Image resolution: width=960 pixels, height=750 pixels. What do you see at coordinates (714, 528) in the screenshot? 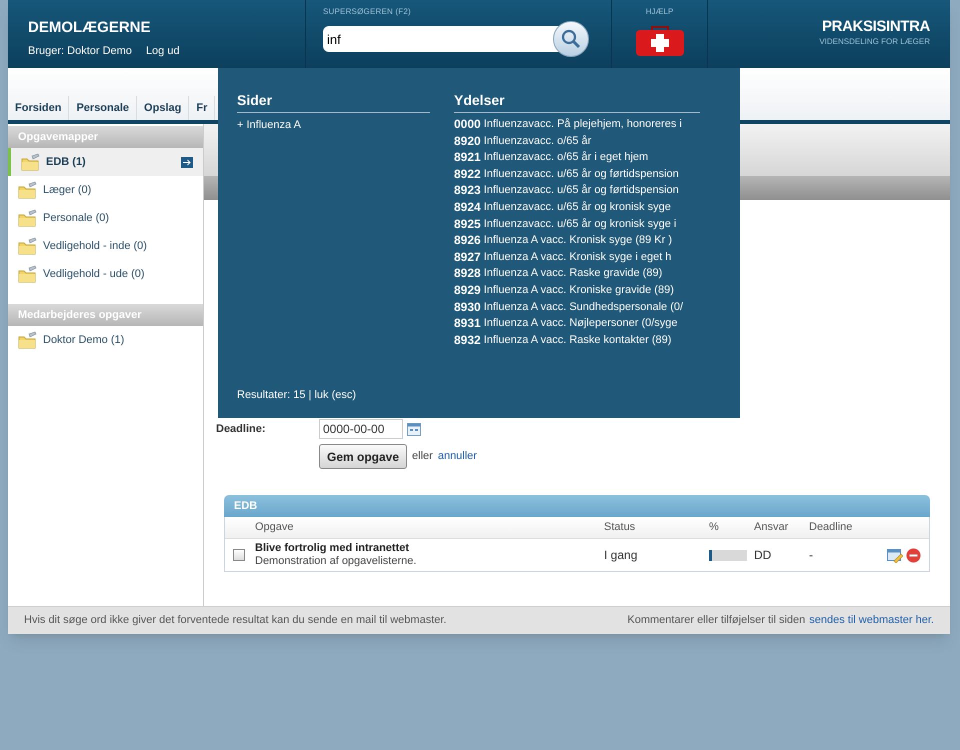
I see `column-header: %` at bounding box center [714, 528].